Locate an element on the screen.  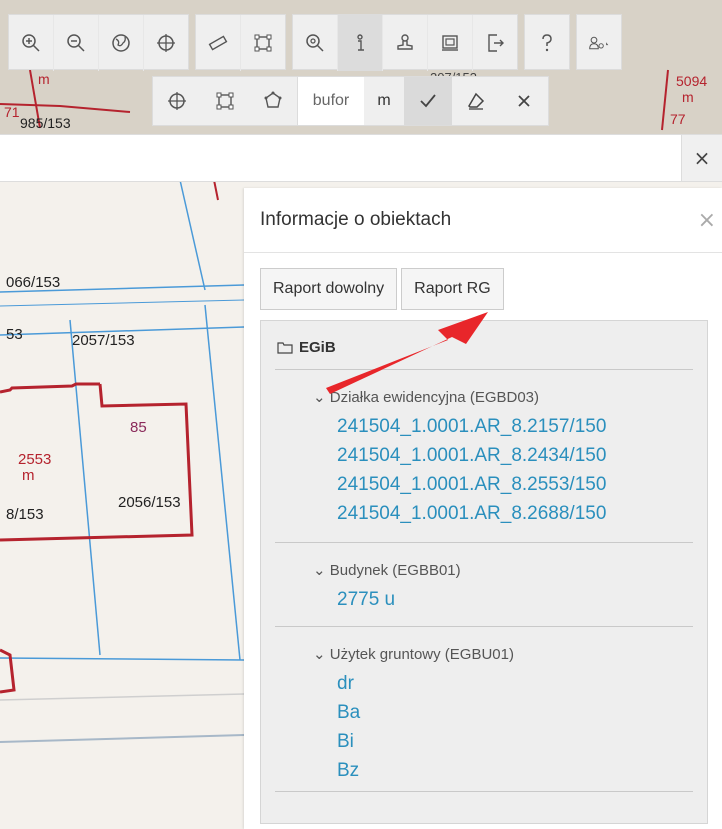
help-tool-group is located at coordinates (547, 42).